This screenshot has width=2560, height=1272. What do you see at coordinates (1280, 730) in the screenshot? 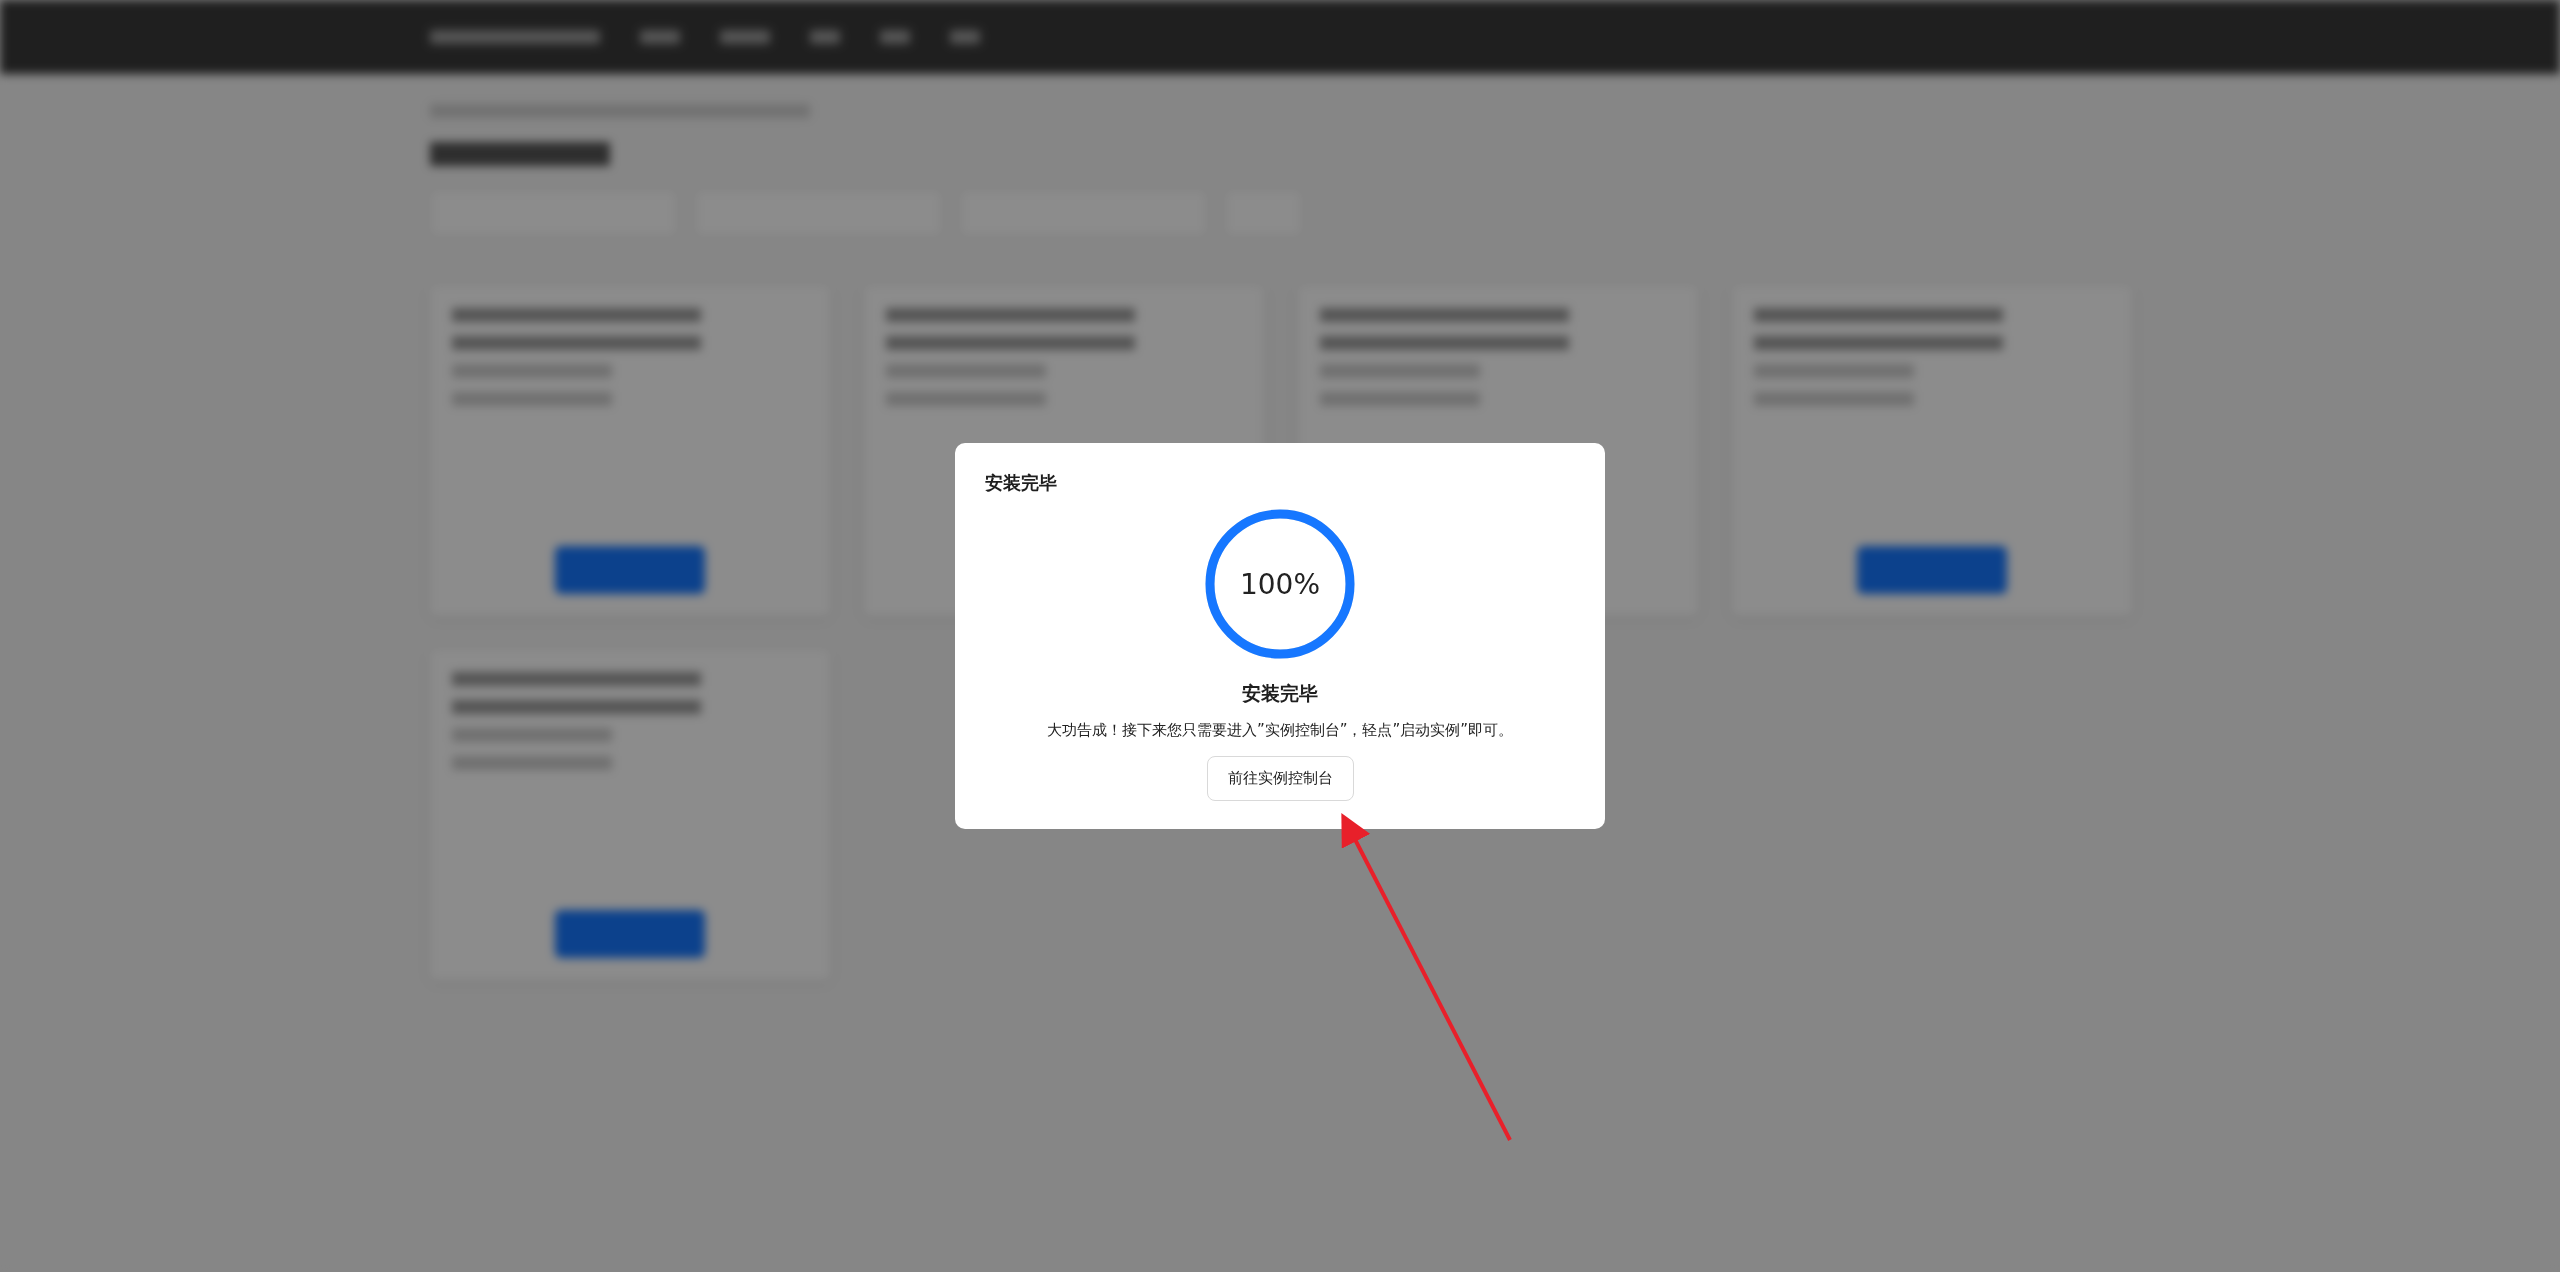
I see `result-message: 大功告成！接下来您只需要进入”实例控制台”，轻点”启动实例”即可。` at bounding box center [1280, 730].